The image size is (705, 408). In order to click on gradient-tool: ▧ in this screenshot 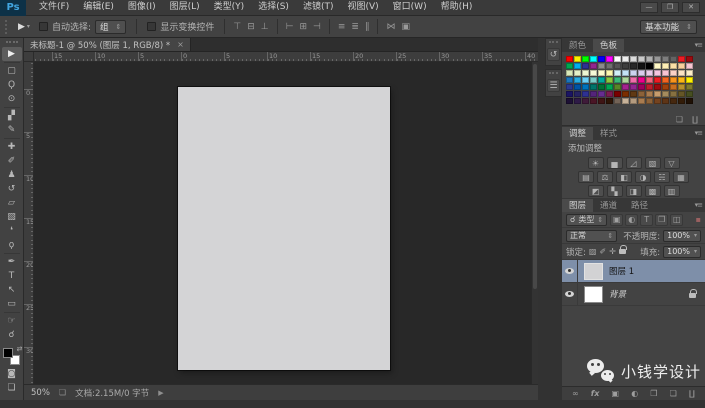, I will do `click(12, 217)`.